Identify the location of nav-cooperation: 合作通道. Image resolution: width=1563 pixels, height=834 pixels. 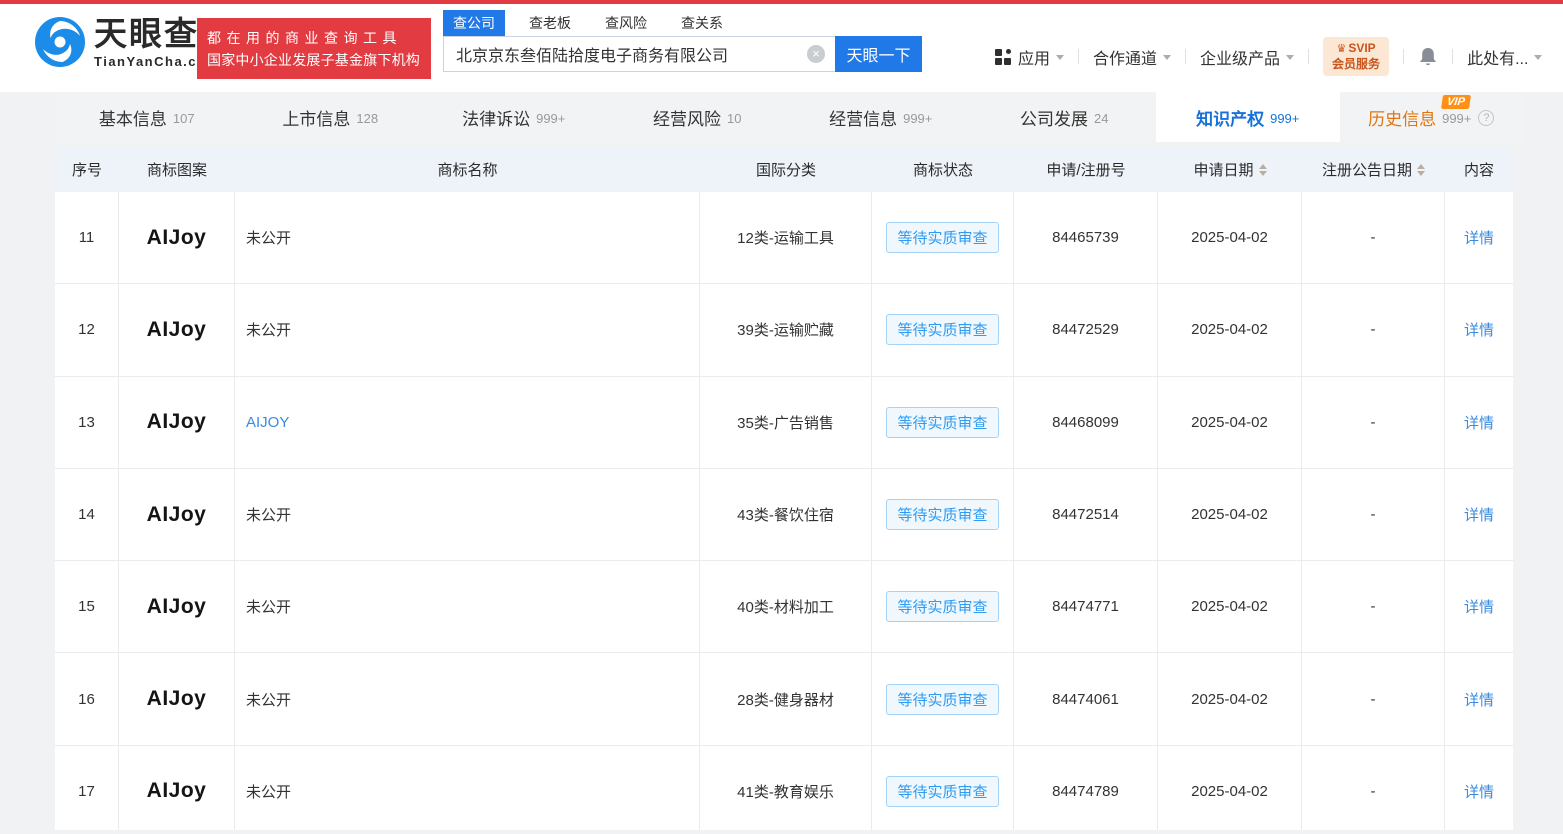
(1132, 57).